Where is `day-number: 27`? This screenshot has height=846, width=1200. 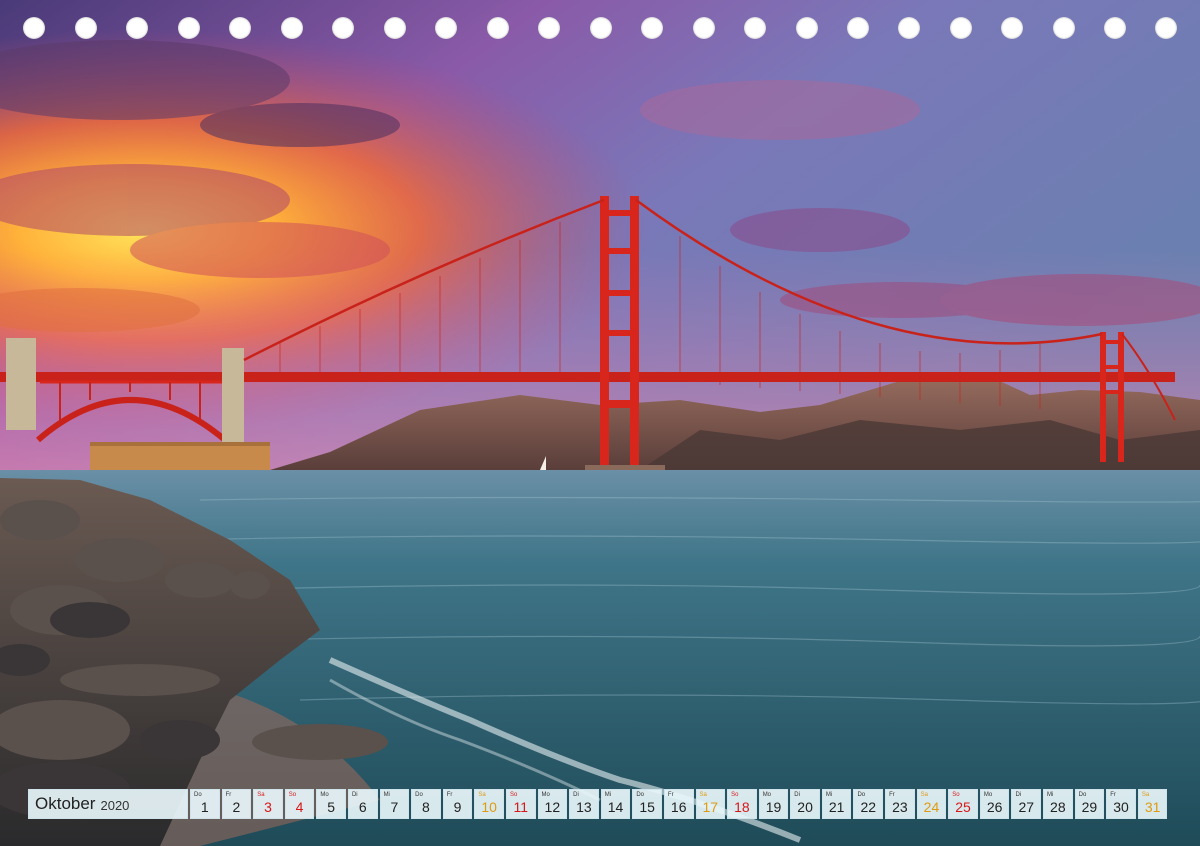 day-number: 27 is located at coordinates (1026, 807).